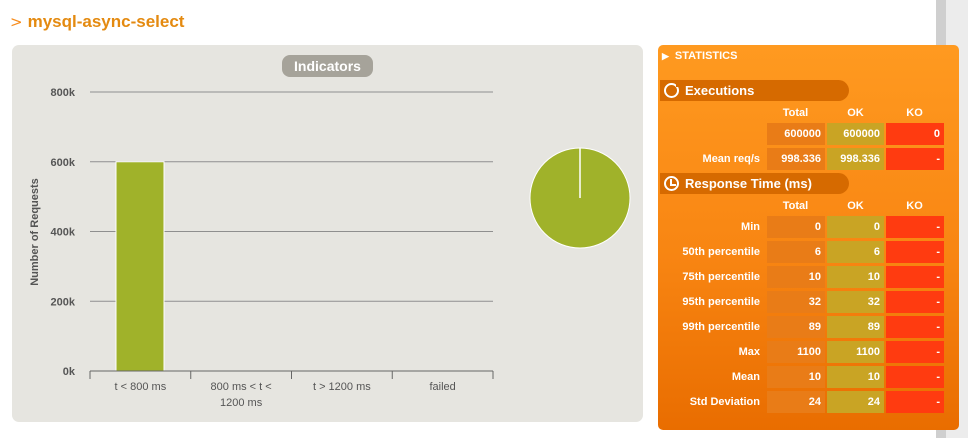  Describe the element at coordinates (724, 402) in the screenshot. I see `stat-row-label: Std Deviation` at that location.